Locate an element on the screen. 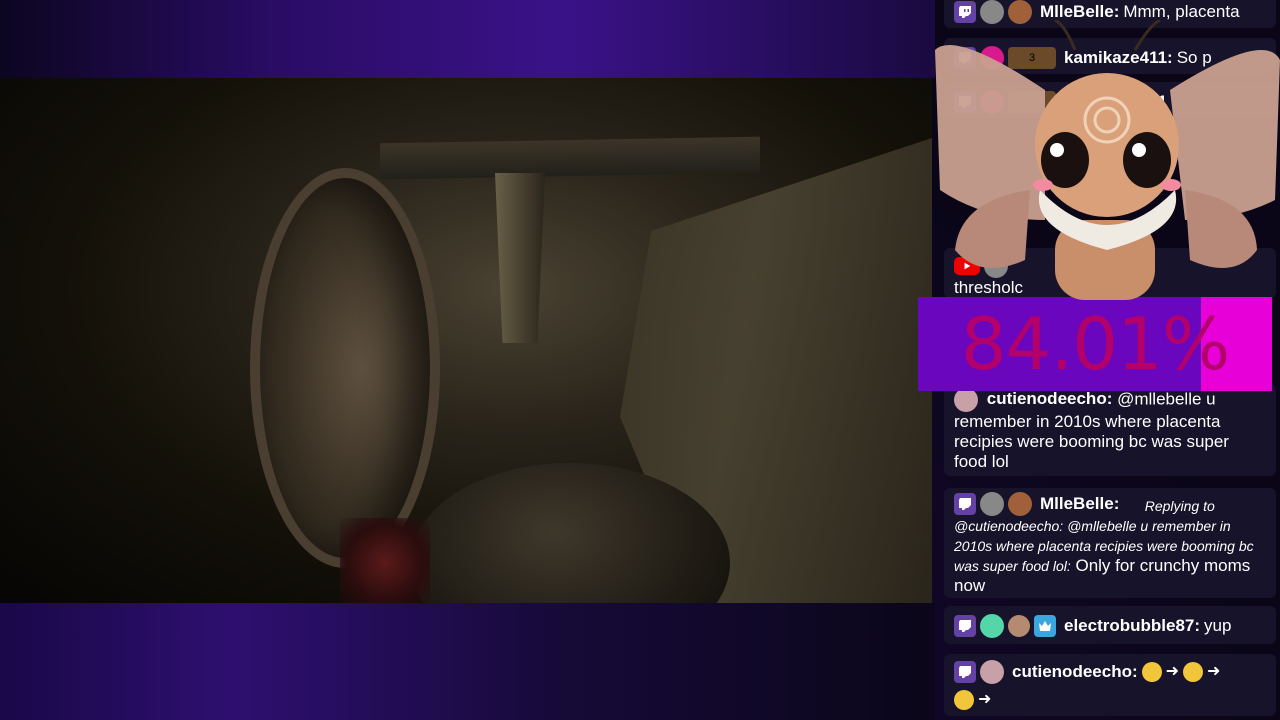 The image size is (1280, 720). chat-text: yup is located at coordinates (1218, 625).